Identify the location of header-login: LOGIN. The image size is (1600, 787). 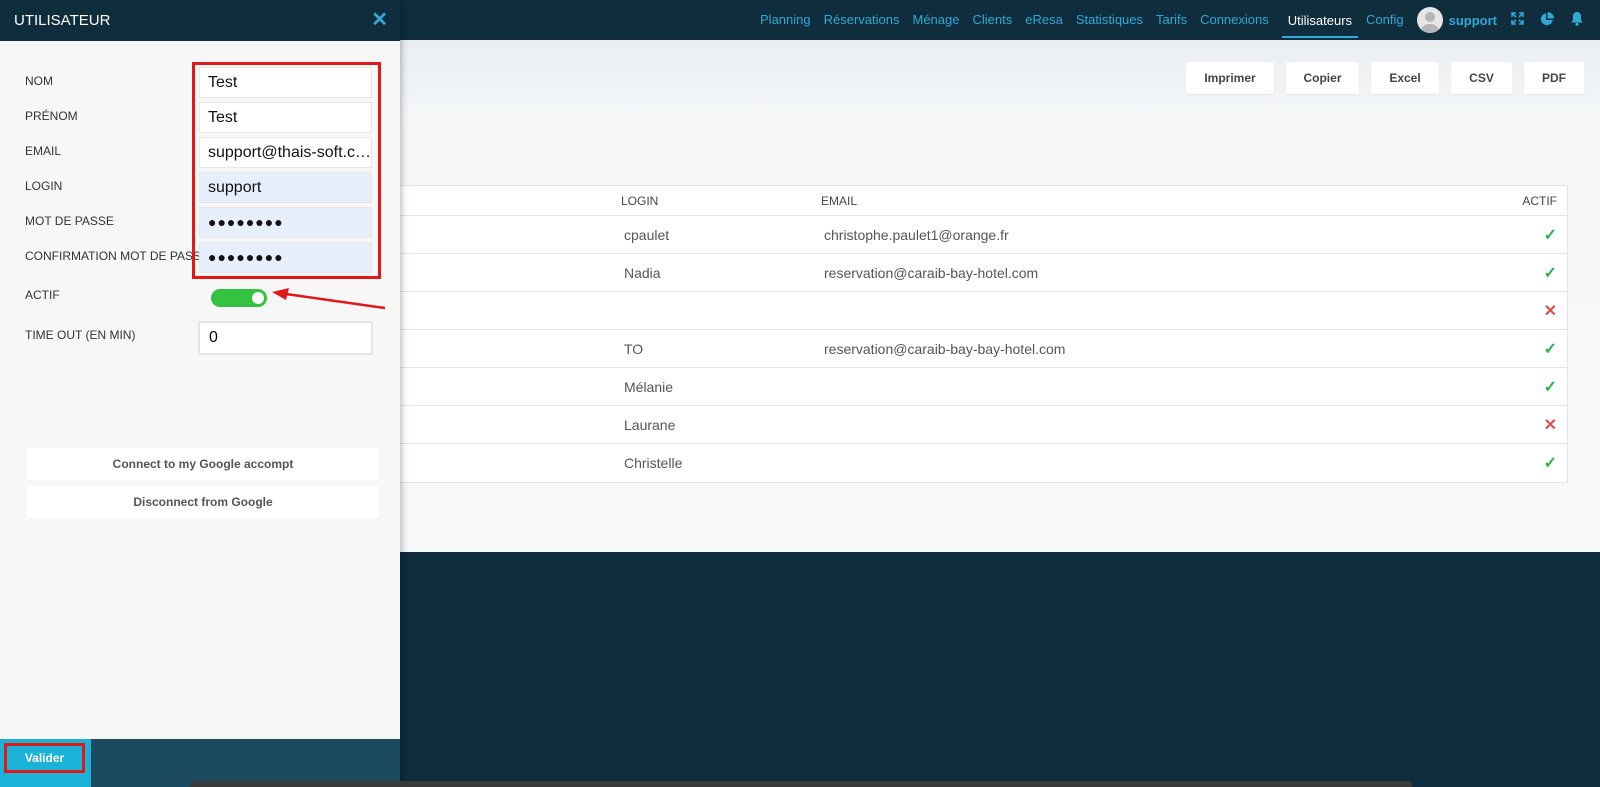
(639, 201).